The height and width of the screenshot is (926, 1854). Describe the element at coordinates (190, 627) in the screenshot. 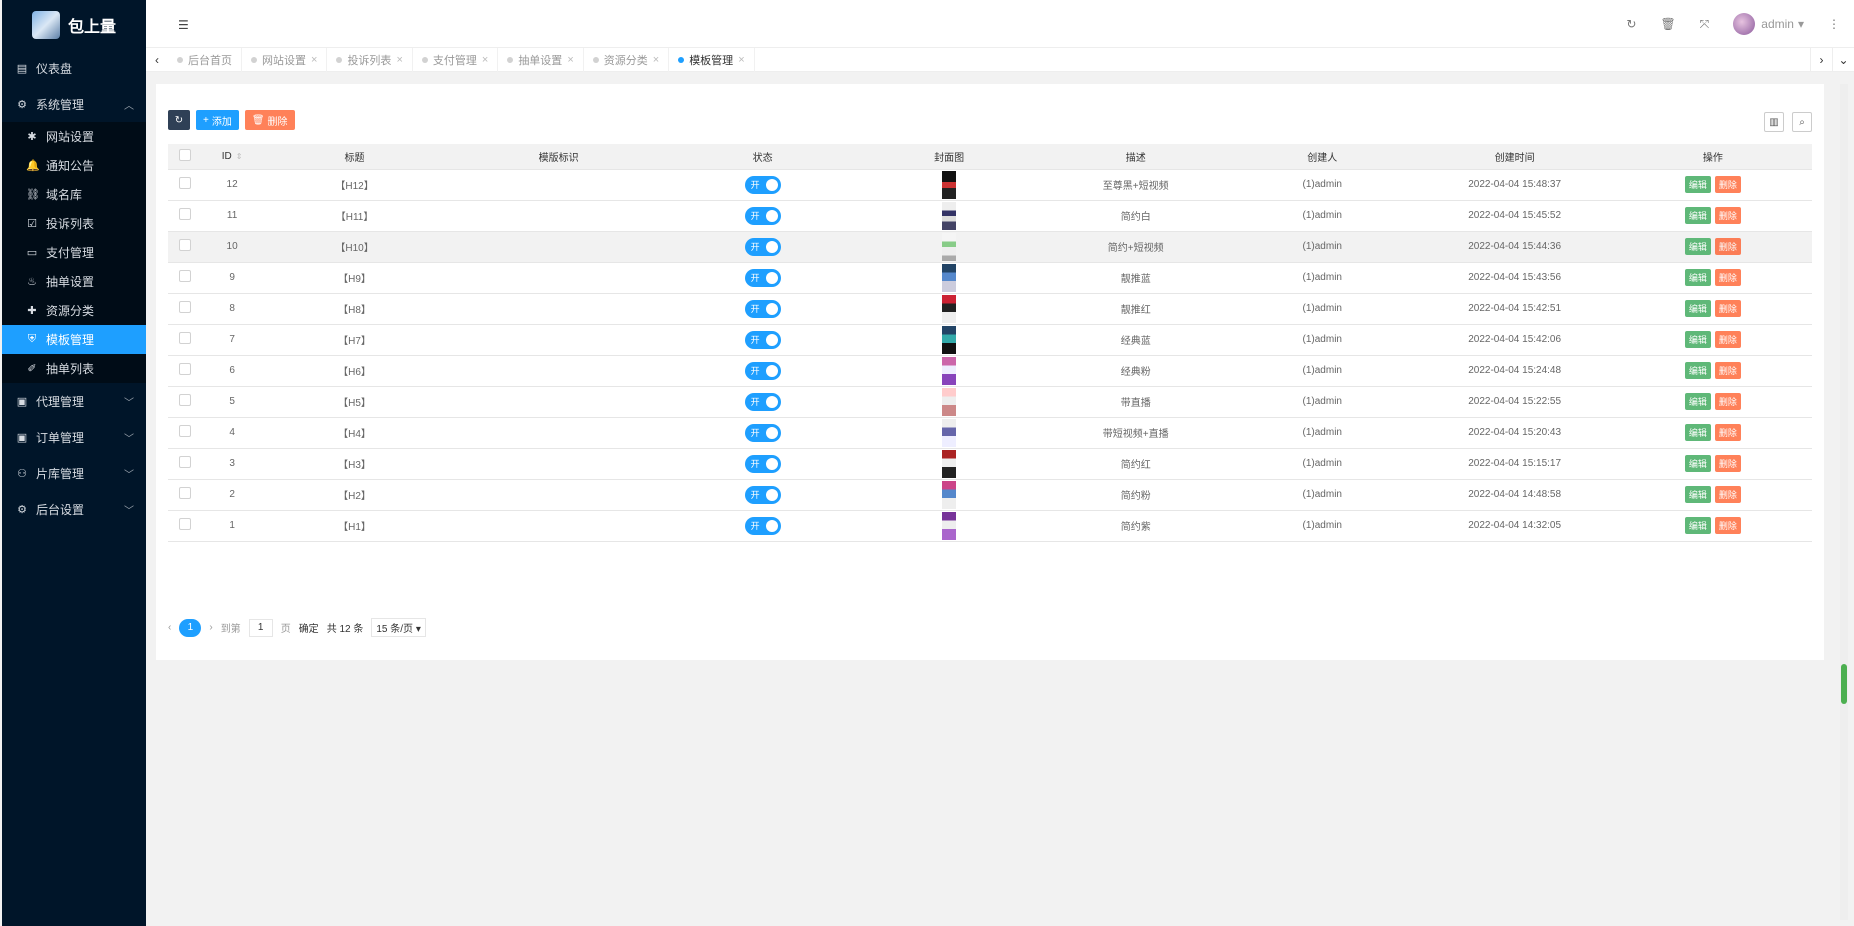

I see `page-current: 1` at that location.